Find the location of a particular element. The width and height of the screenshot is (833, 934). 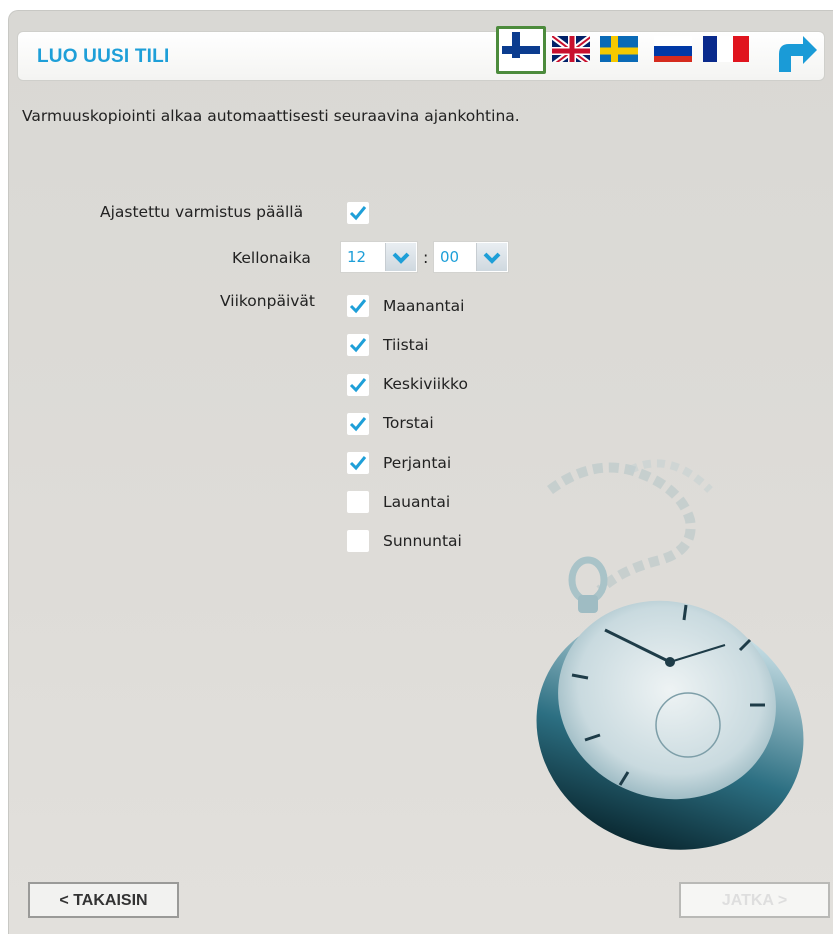

day-checkbox-monday is located at coordinates (358, 306).